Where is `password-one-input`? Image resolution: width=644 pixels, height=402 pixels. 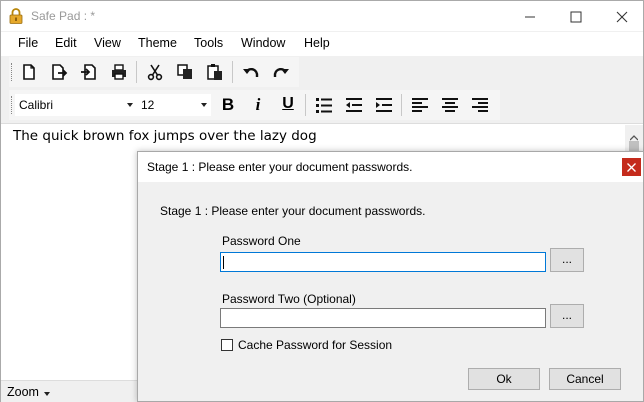
password-one-input is located at coordinates (383, 262).